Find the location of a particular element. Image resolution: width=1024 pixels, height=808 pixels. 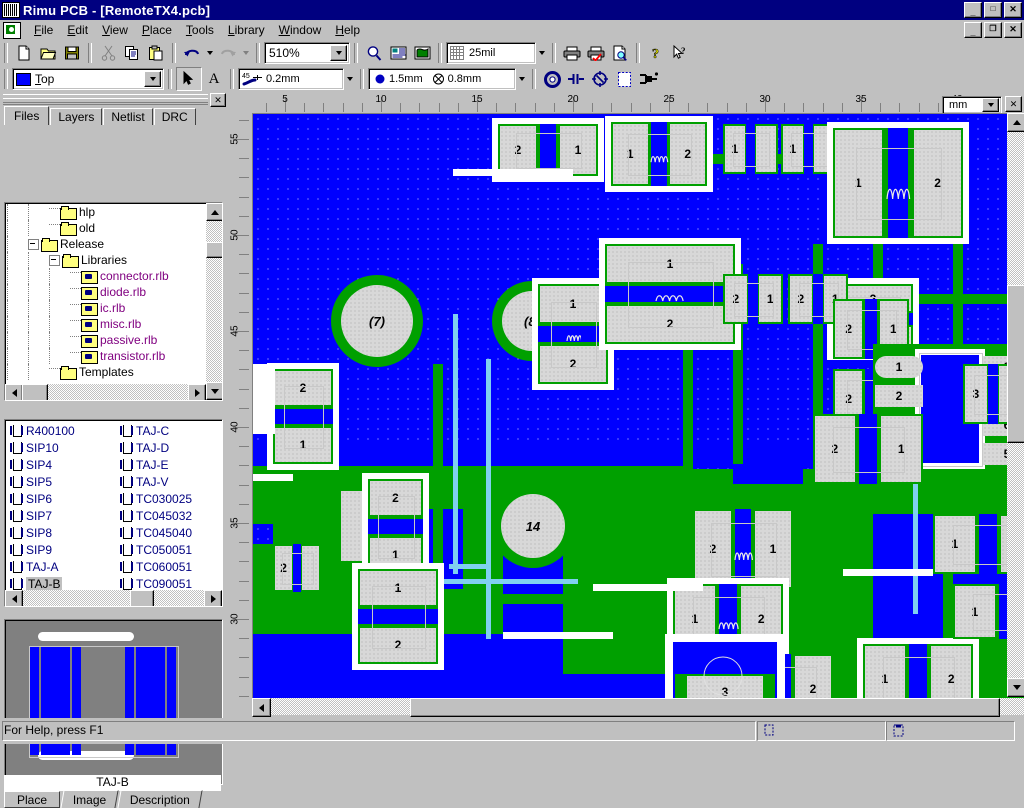

tree-scroll-down-button is located at coordinates (214, 391).